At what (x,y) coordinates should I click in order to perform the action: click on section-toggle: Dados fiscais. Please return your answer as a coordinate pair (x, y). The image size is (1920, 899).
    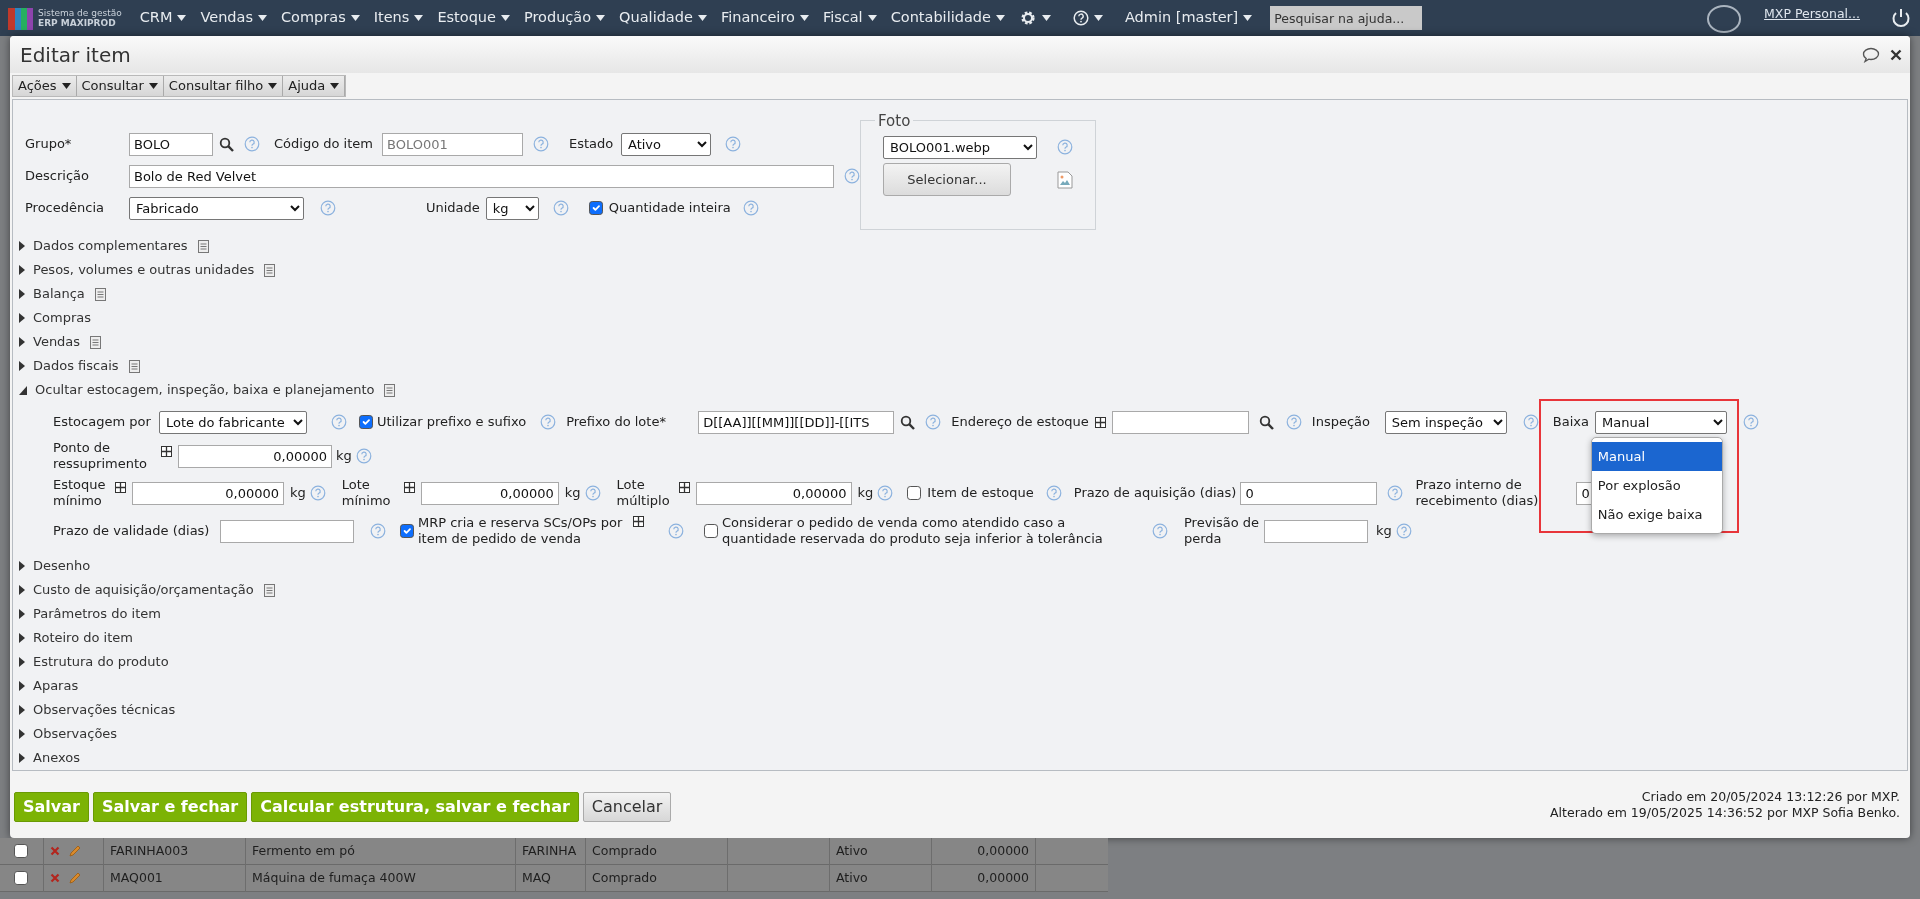
    Looking at the image, I should click on (69, 366).